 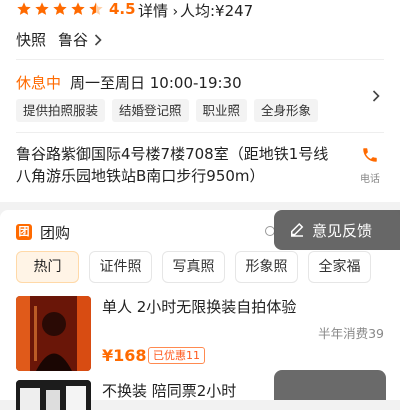 I want to click on service-tag: 全身形象, so click(x=286, y=110).